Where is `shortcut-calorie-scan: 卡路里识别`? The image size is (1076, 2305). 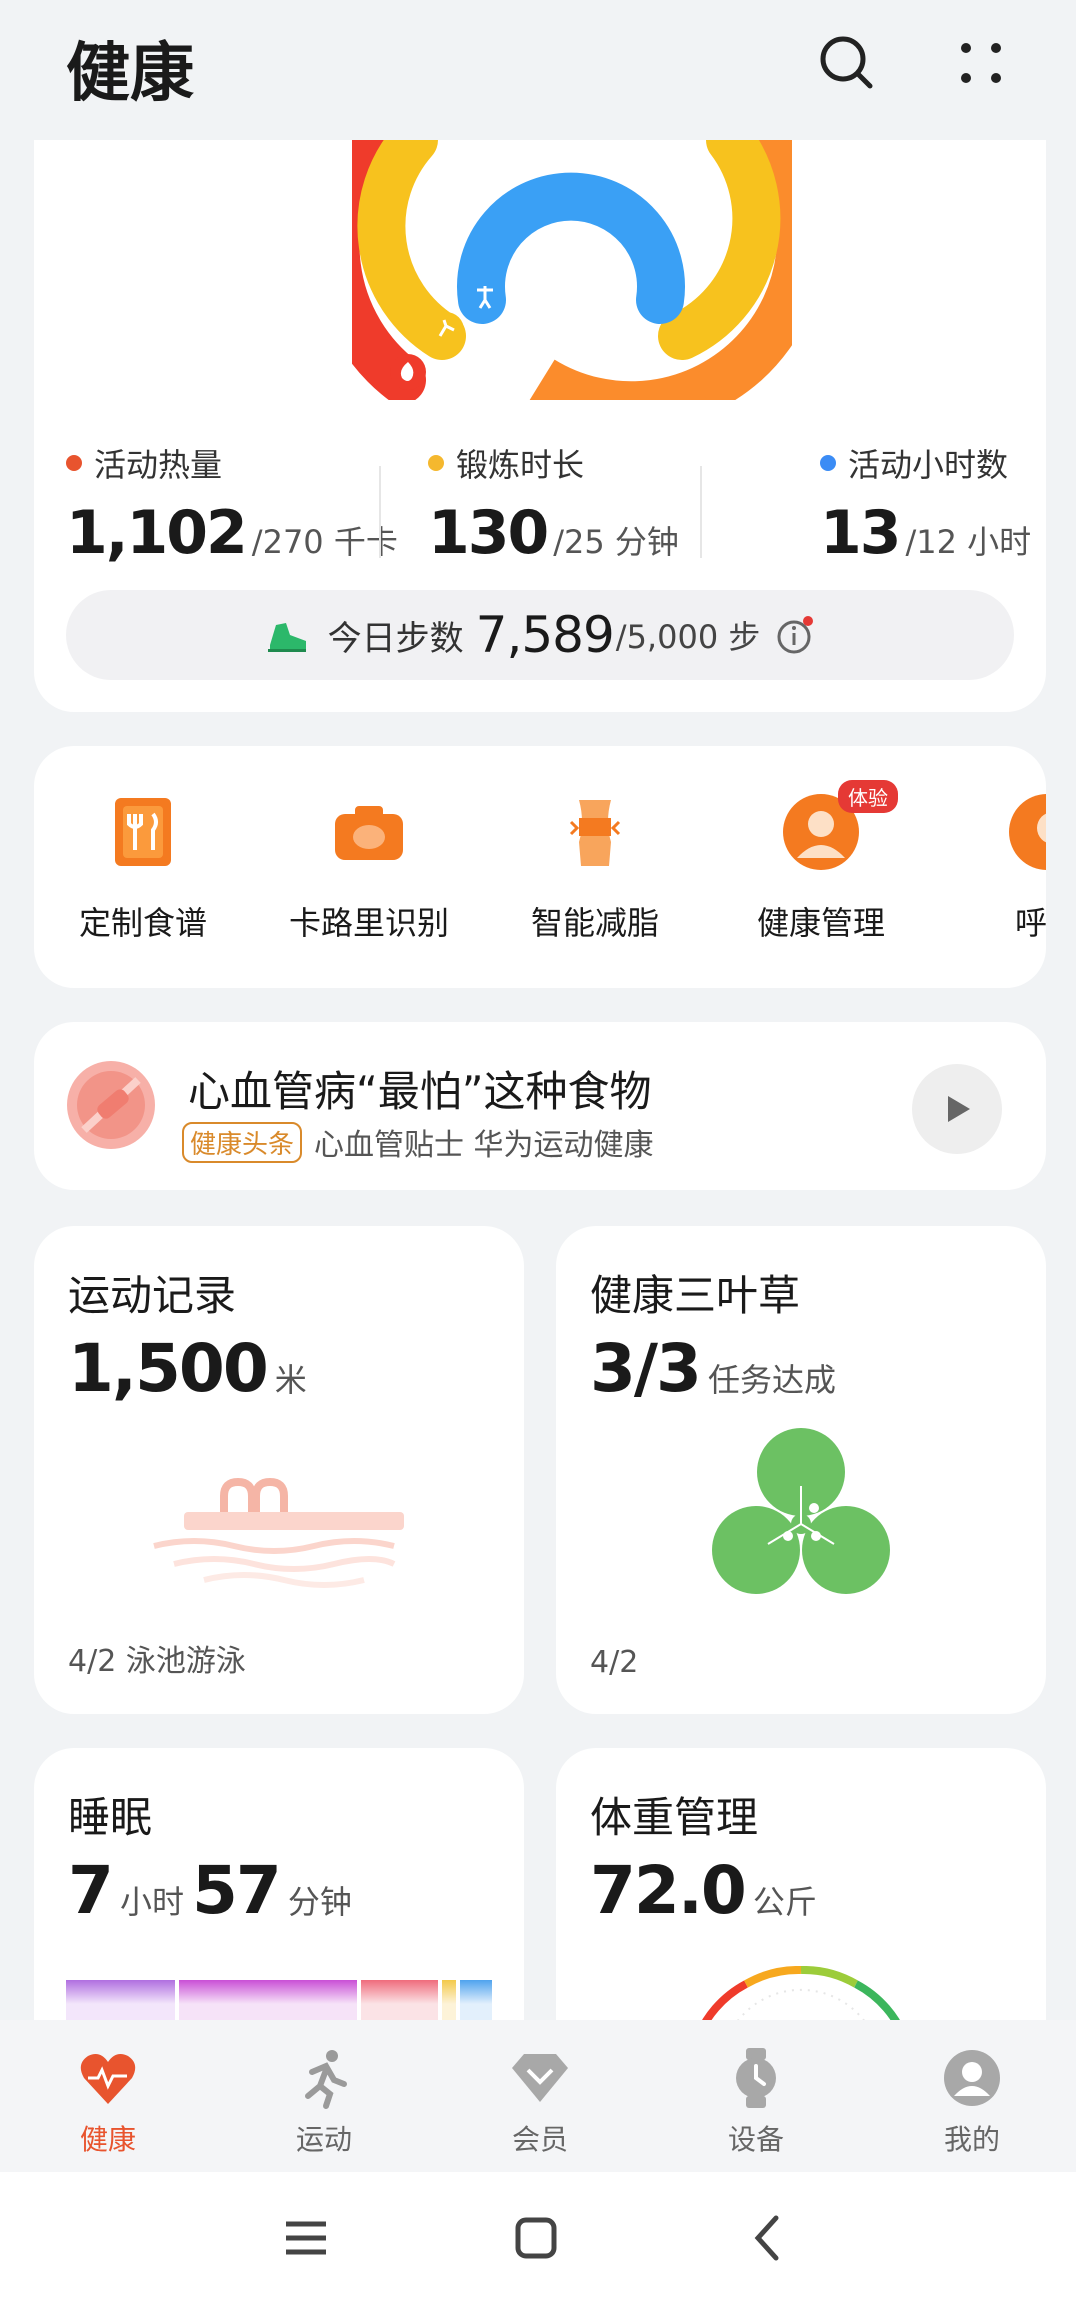 shortcut-calorie-scan: 卡路里识别 is located at coordinates (369, 868).